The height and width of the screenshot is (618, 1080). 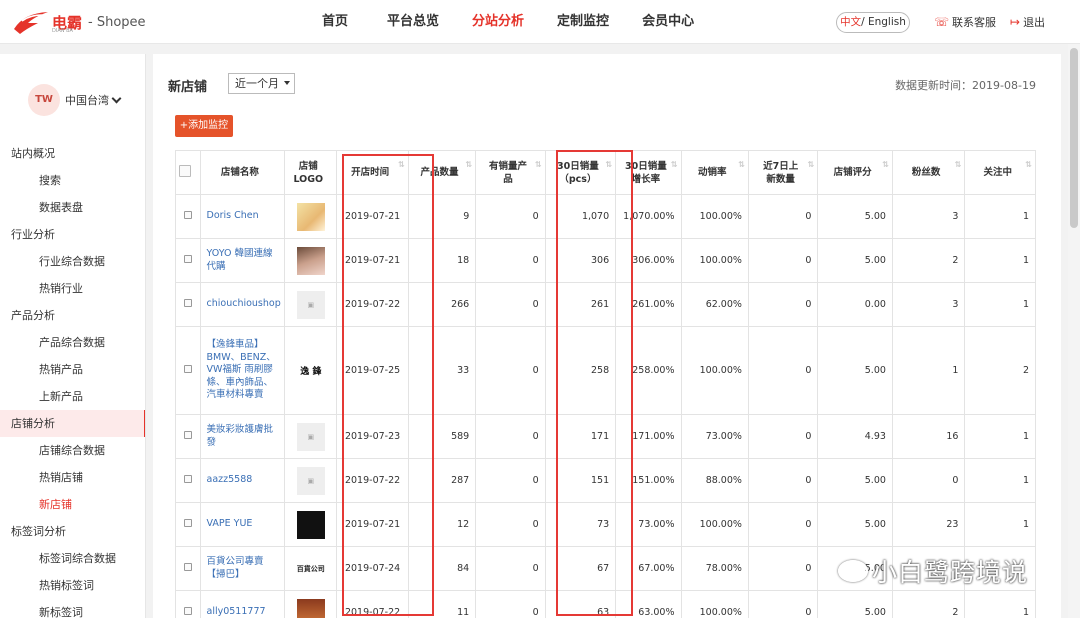 What do you see at coordinates (413, 22) in the screenshot?
I see `nav-platform-overview: 平台总览` at bounding box center [413, 22].